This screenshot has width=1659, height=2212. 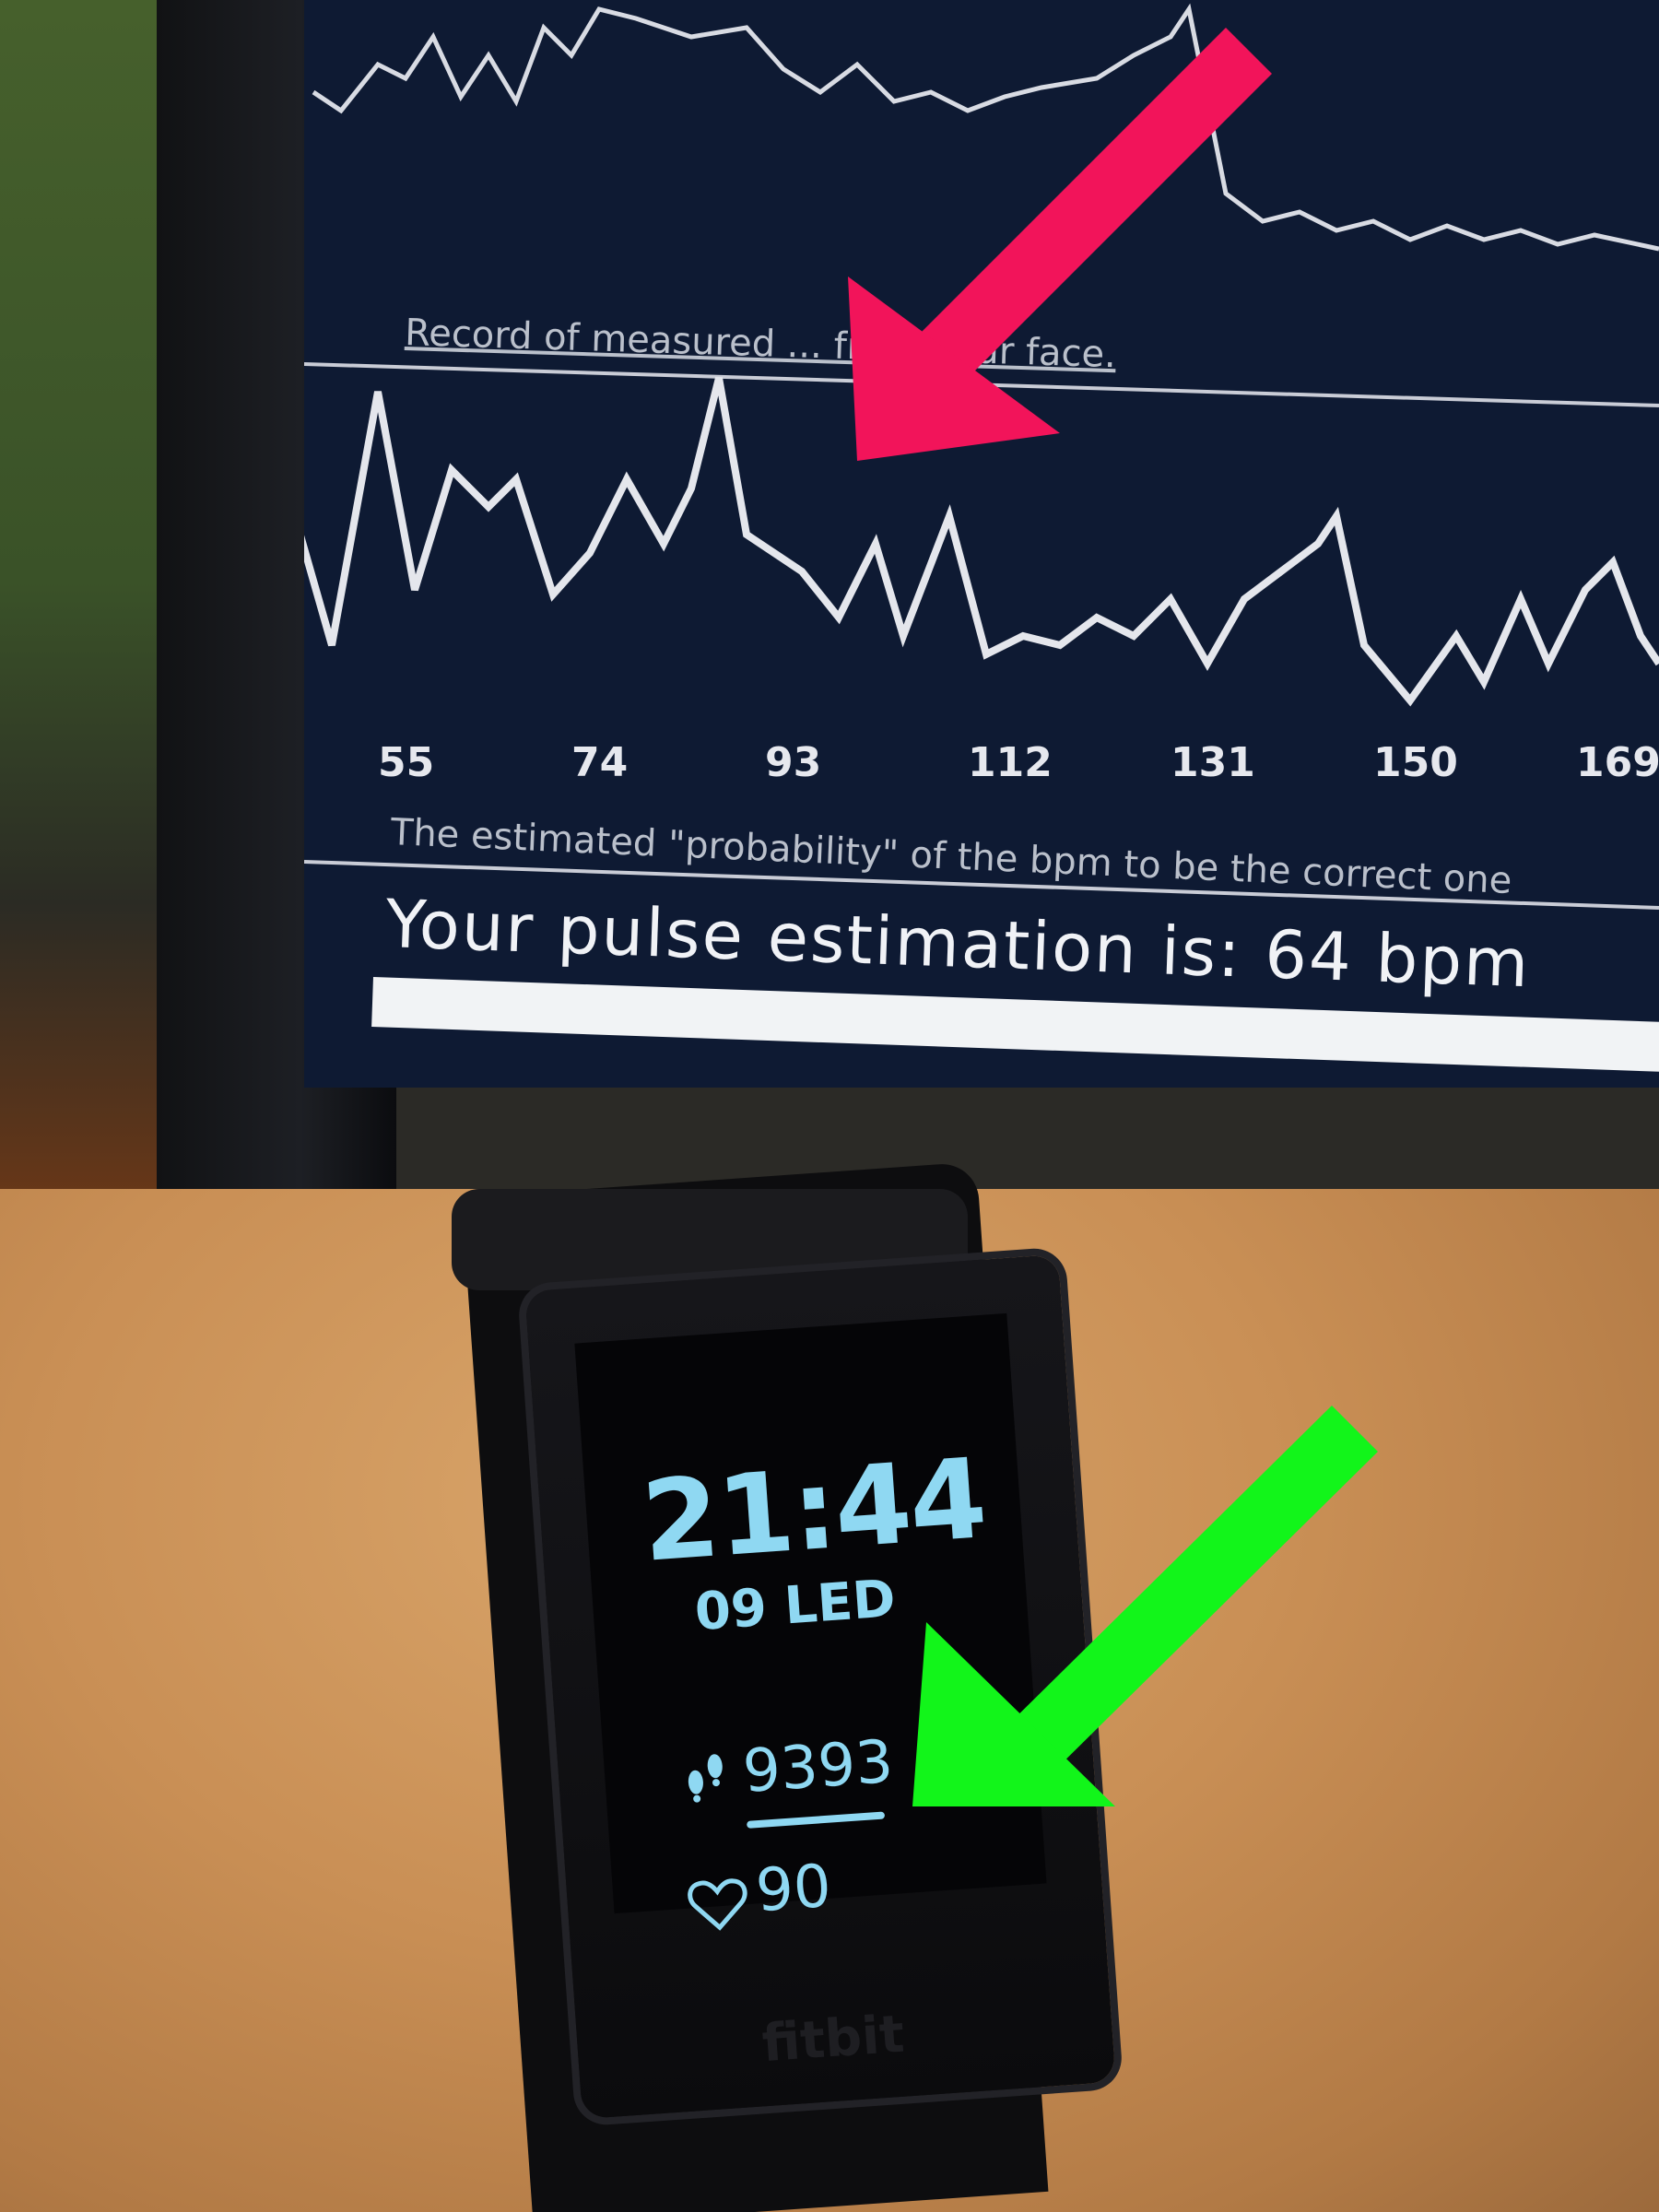 What do you see at coordinates (1060, 244) in the screenshot?
I see `pink-arrow-icon` at bounding box center [1060, 244].